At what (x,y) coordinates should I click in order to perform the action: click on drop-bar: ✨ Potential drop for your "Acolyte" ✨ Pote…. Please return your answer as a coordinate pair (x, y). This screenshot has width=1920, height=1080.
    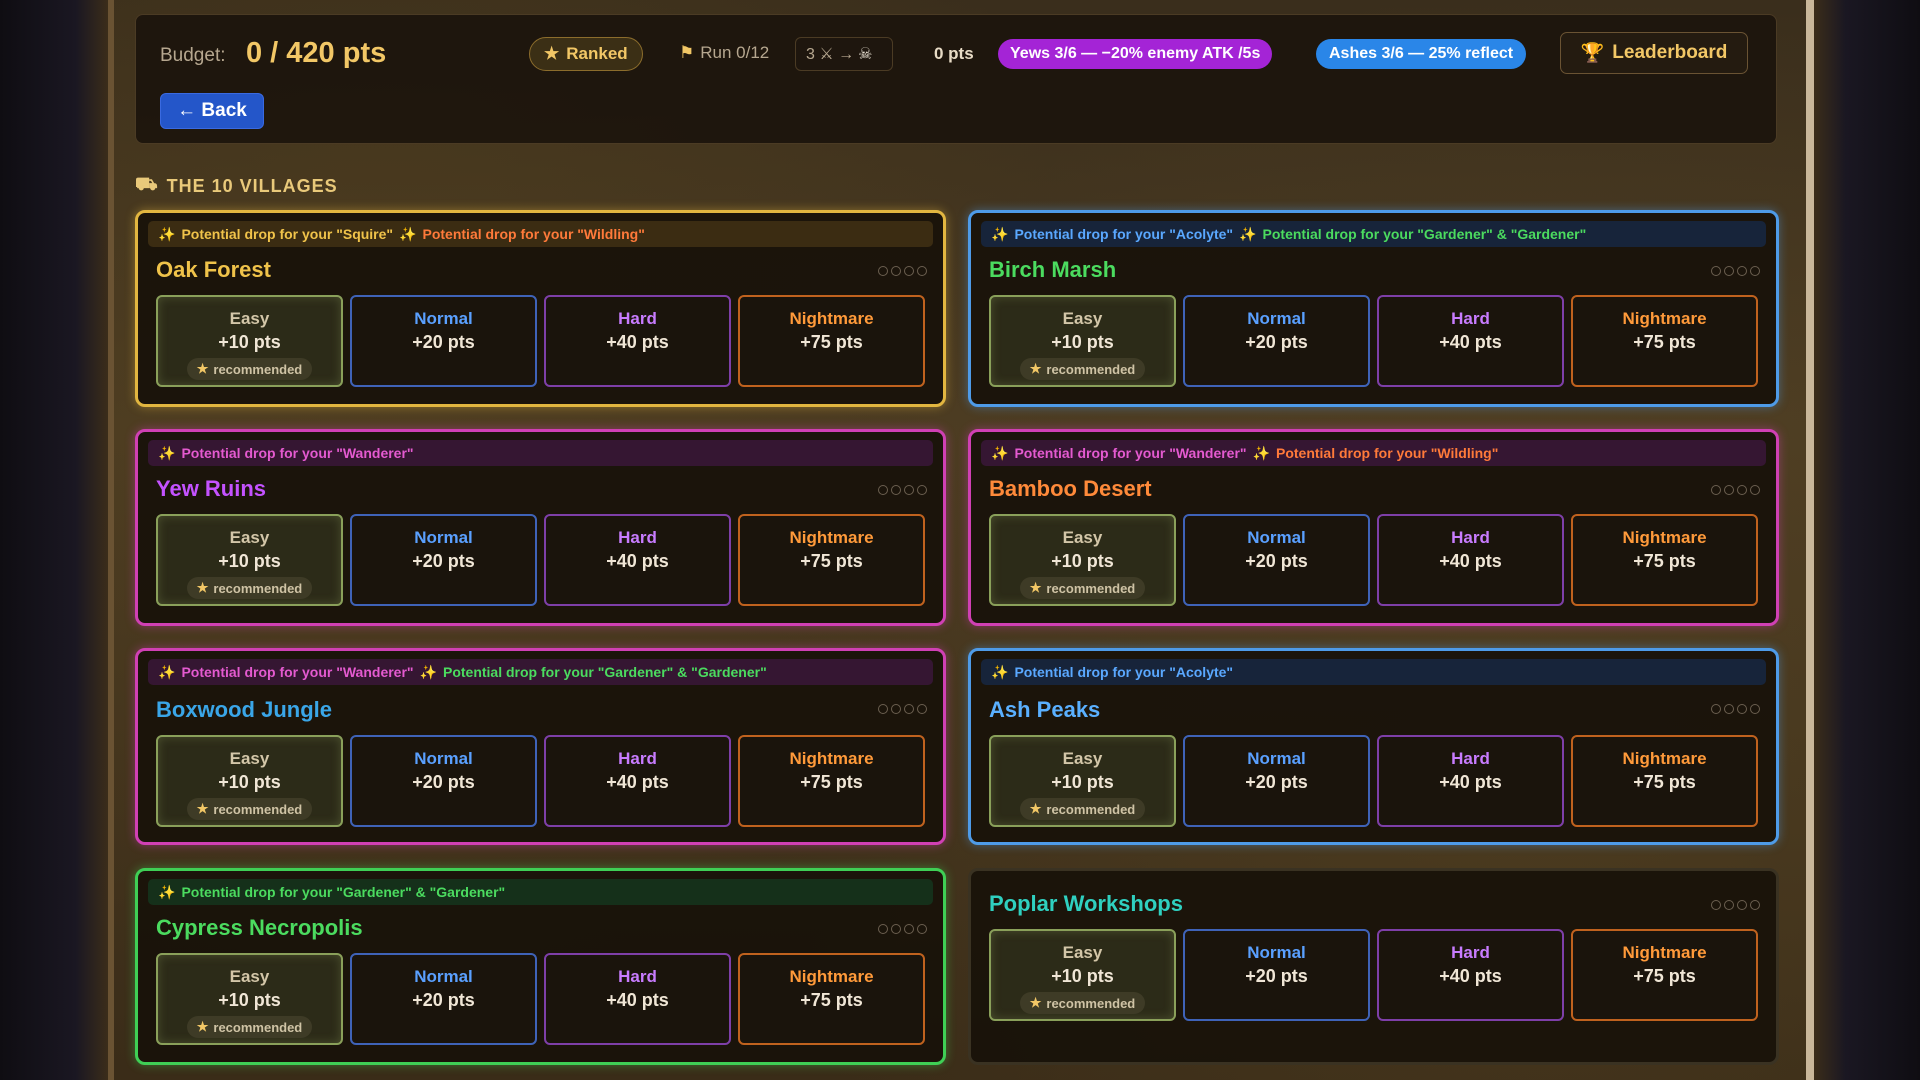
    Looking at the image, I should click on (1373, 234).